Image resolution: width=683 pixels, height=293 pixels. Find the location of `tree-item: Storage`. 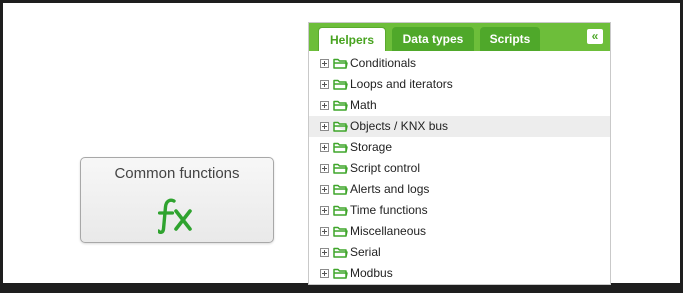

tree-item: Storage is located at coordinates (459, 147).